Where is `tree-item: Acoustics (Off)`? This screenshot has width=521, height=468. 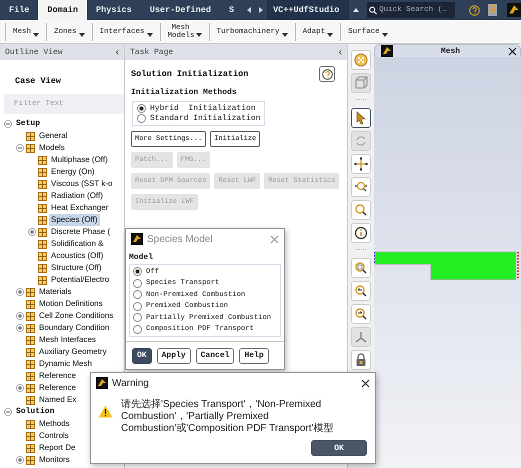
tree-item: Acoustics (Off) is located at coordinates (77, 256).